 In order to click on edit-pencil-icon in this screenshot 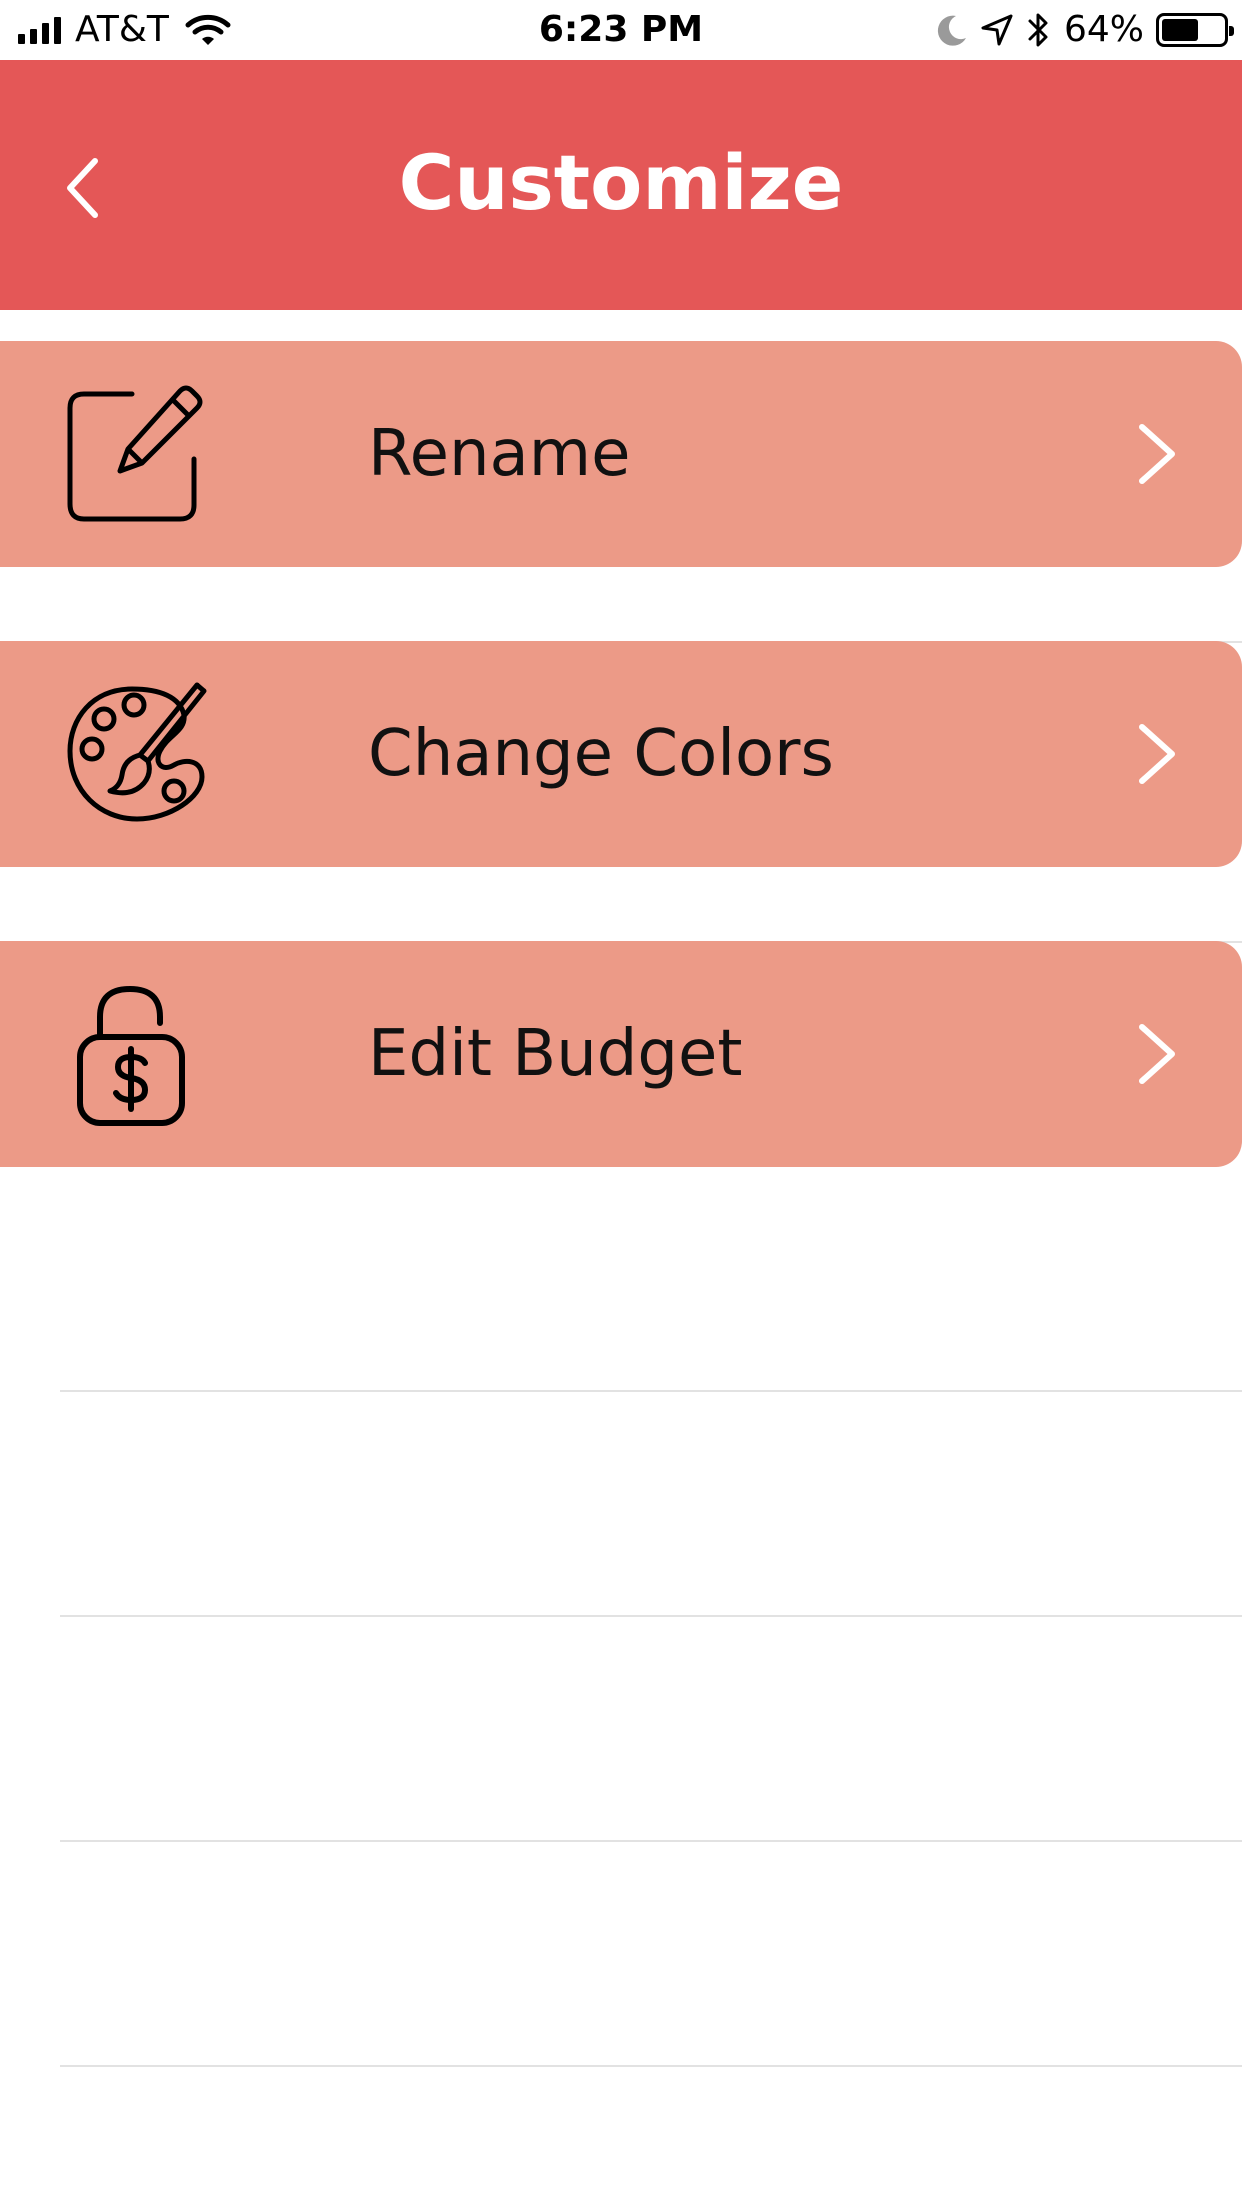, I will do `click(135, 453)`.